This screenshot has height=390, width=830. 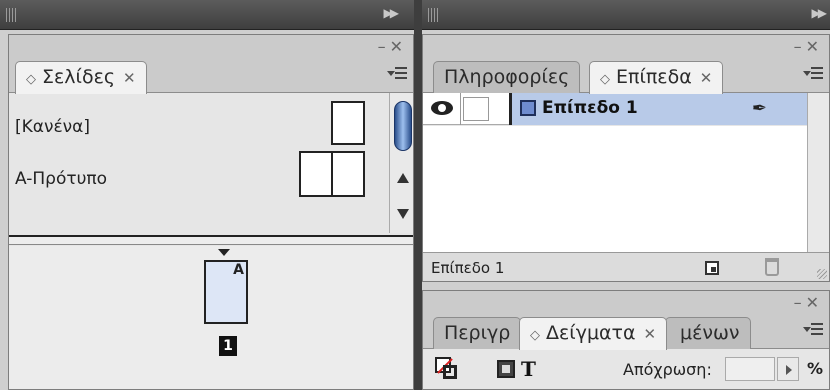 What do you see at coordinates (211, 240) in the screenshot?
I see `pages-divider` at bounding box center [211, 240].